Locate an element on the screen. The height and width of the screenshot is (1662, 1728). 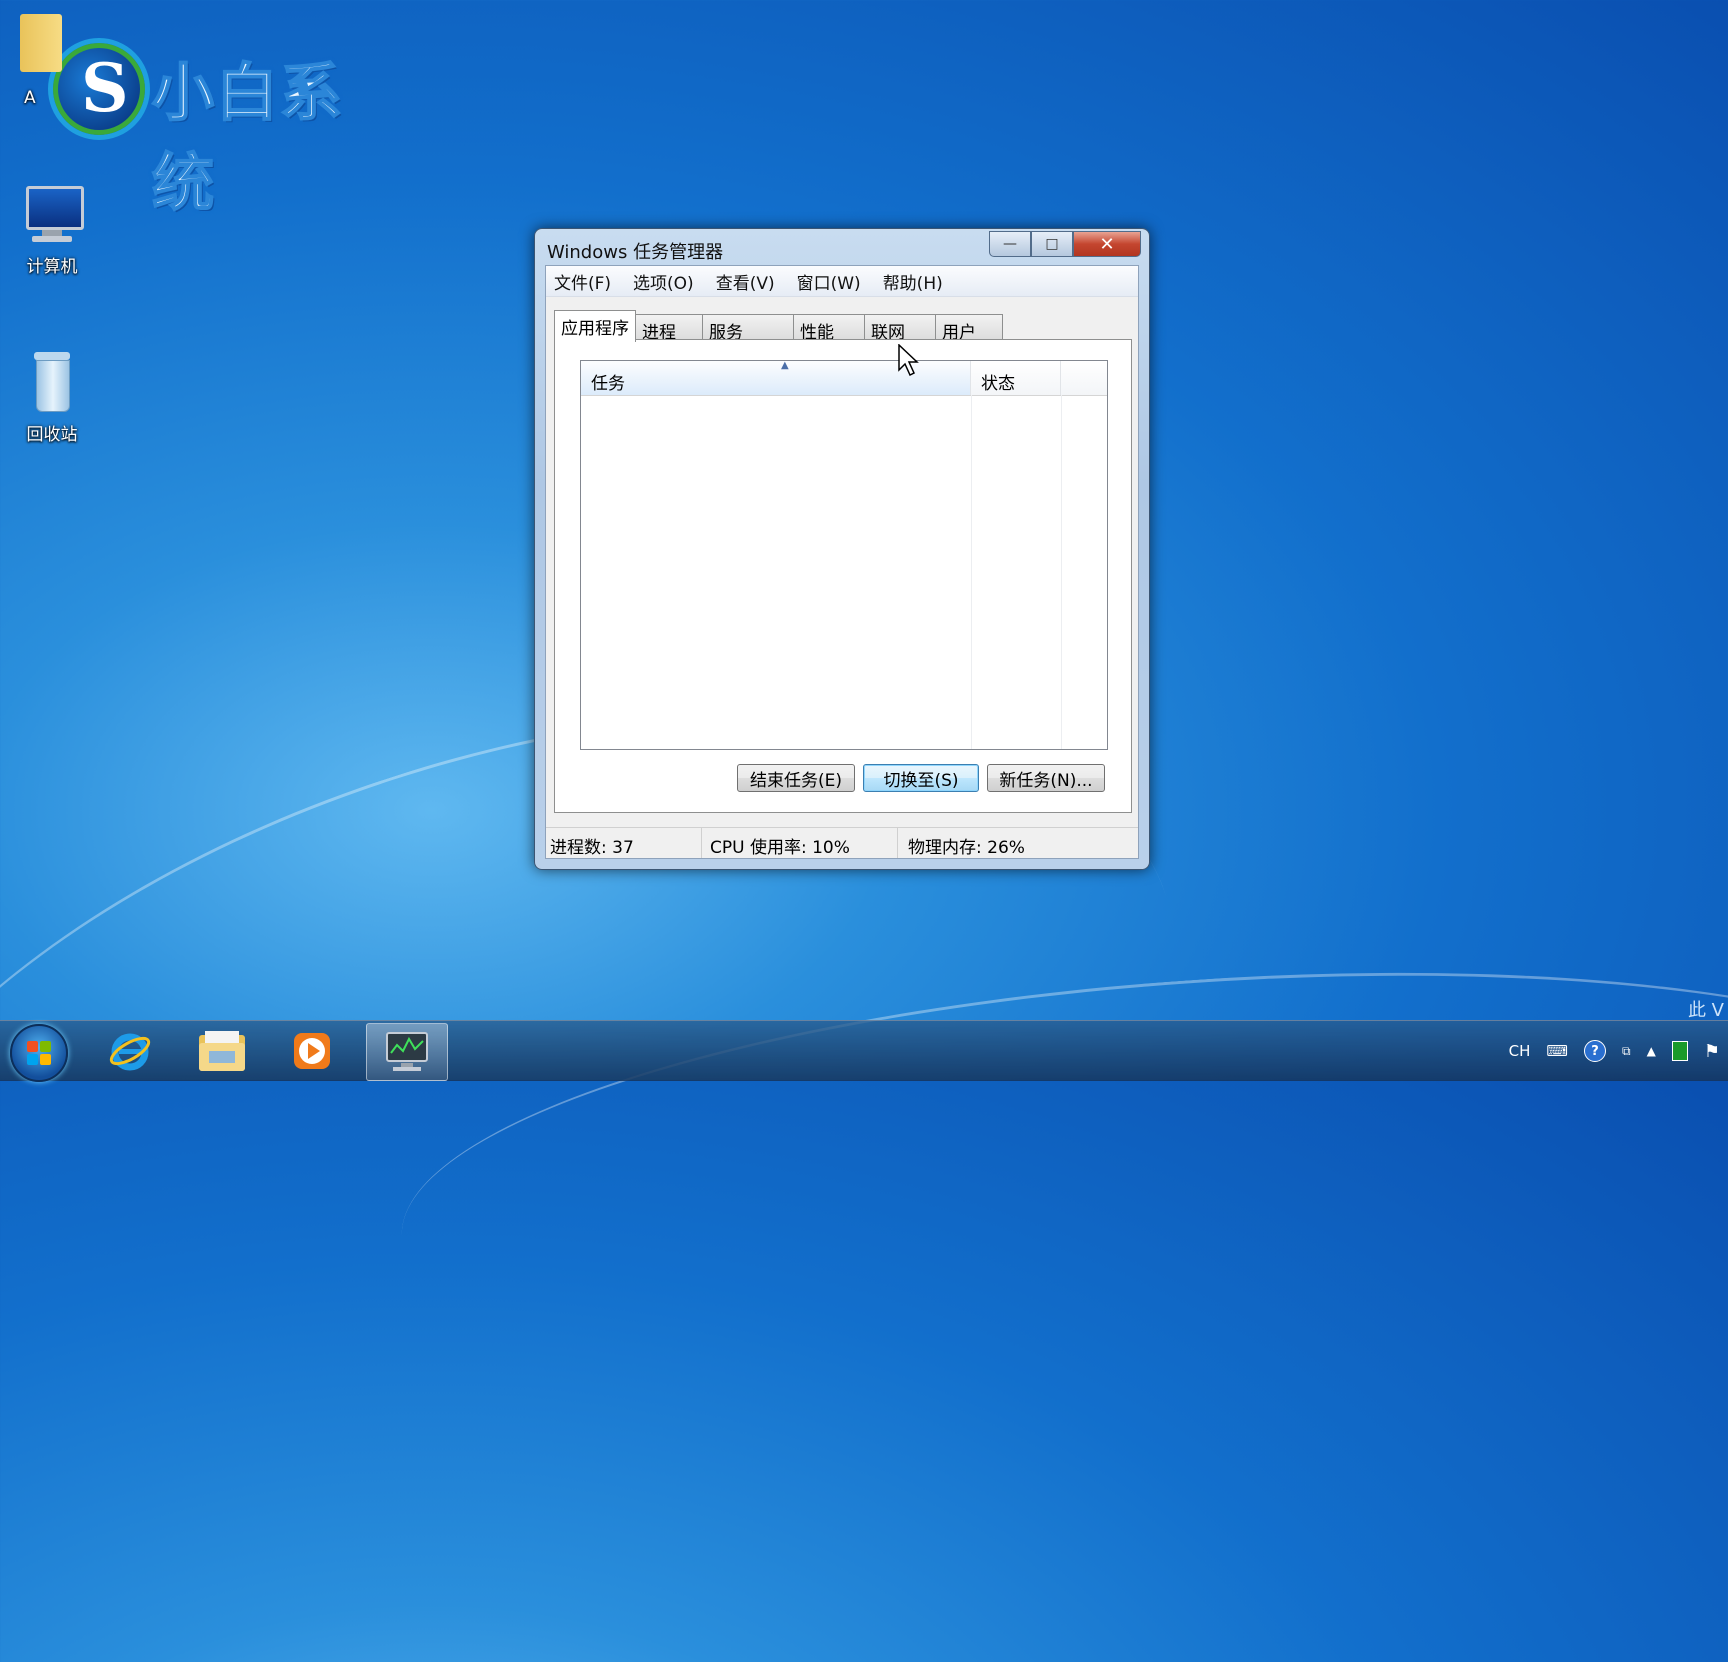
tab-strip: 应用程序 进程 服务 性能 联网 用户 is located at coordinates (778, 326).